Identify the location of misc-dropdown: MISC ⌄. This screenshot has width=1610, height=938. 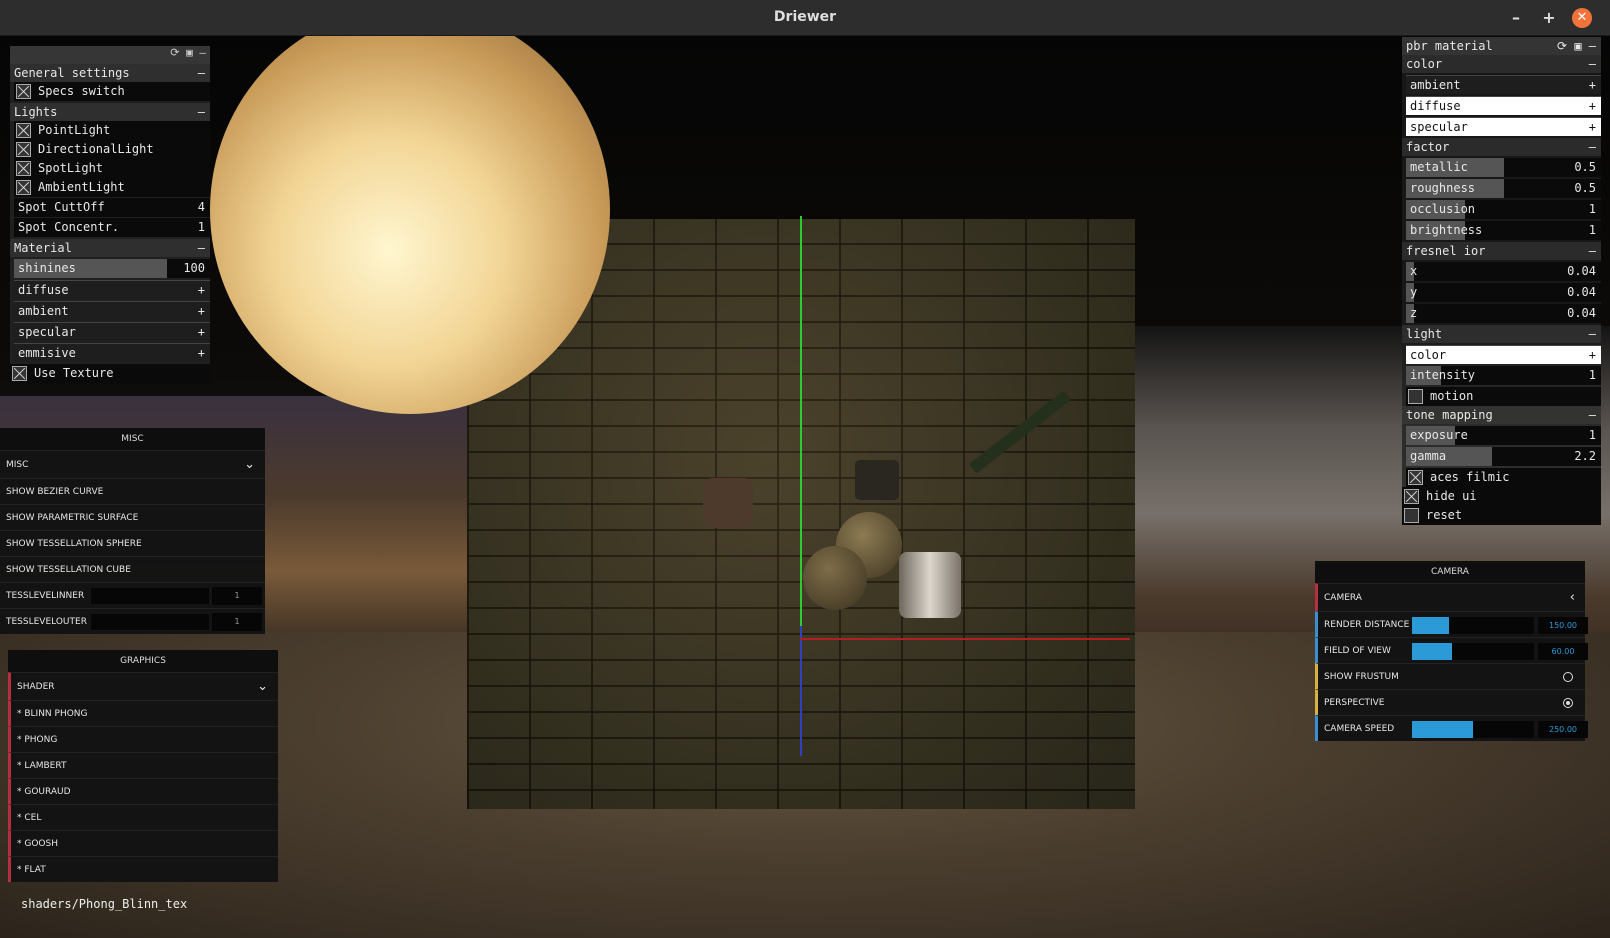
(132, 464).